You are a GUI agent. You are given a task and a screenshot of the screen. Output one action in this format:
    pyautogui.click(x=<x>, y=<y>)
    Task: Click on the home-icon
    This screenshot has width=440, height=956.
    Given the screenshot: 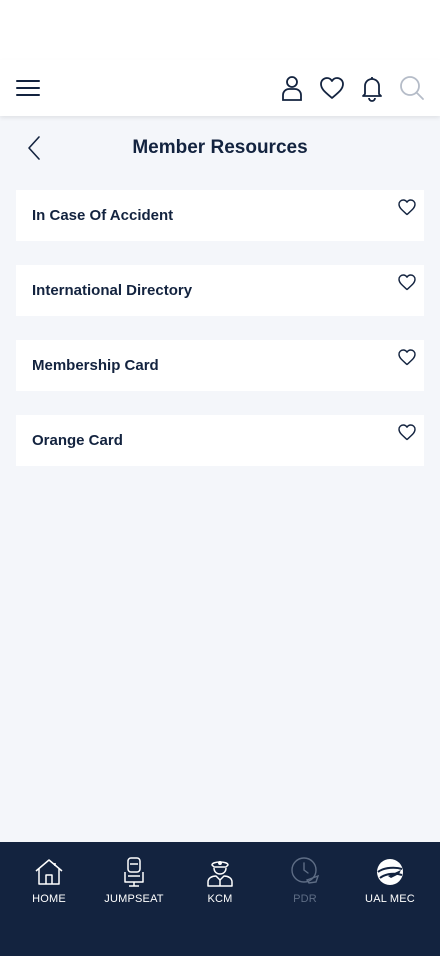 What is the action you would take?
    pyautogui.click(x=49, y=872)
    